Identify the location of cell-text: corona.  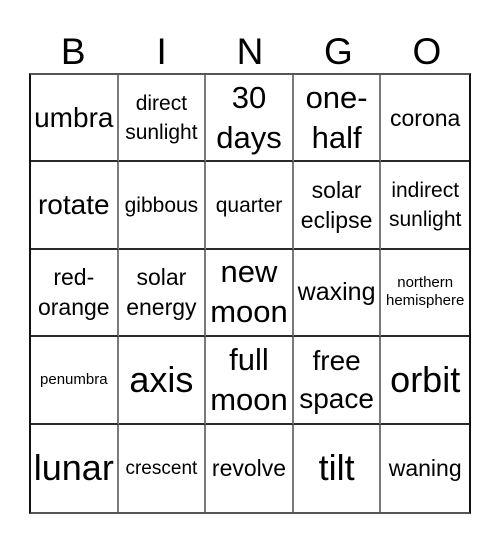
(425, 117).